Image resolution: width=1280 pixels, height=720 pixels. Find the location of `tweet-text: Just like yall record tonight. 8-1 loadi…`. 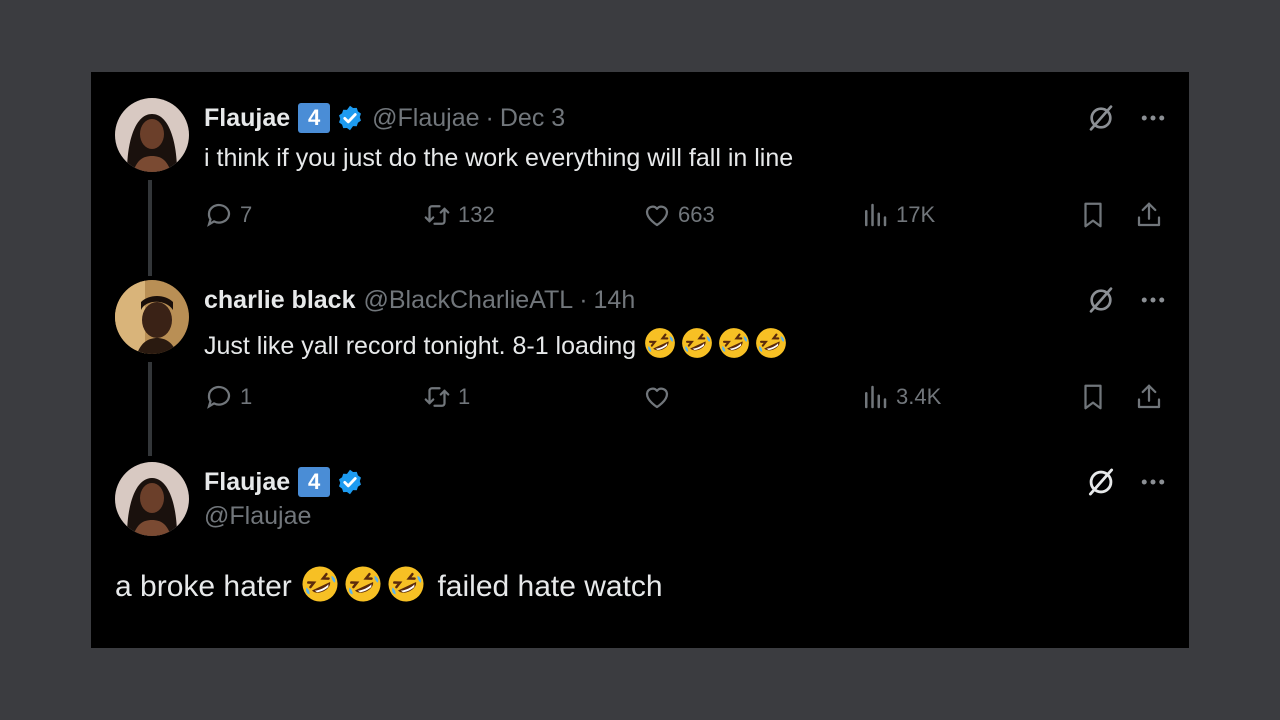

tweet-text: Just like yall record tonight. 8-1 loadi… is located at coordinates (497, 343).